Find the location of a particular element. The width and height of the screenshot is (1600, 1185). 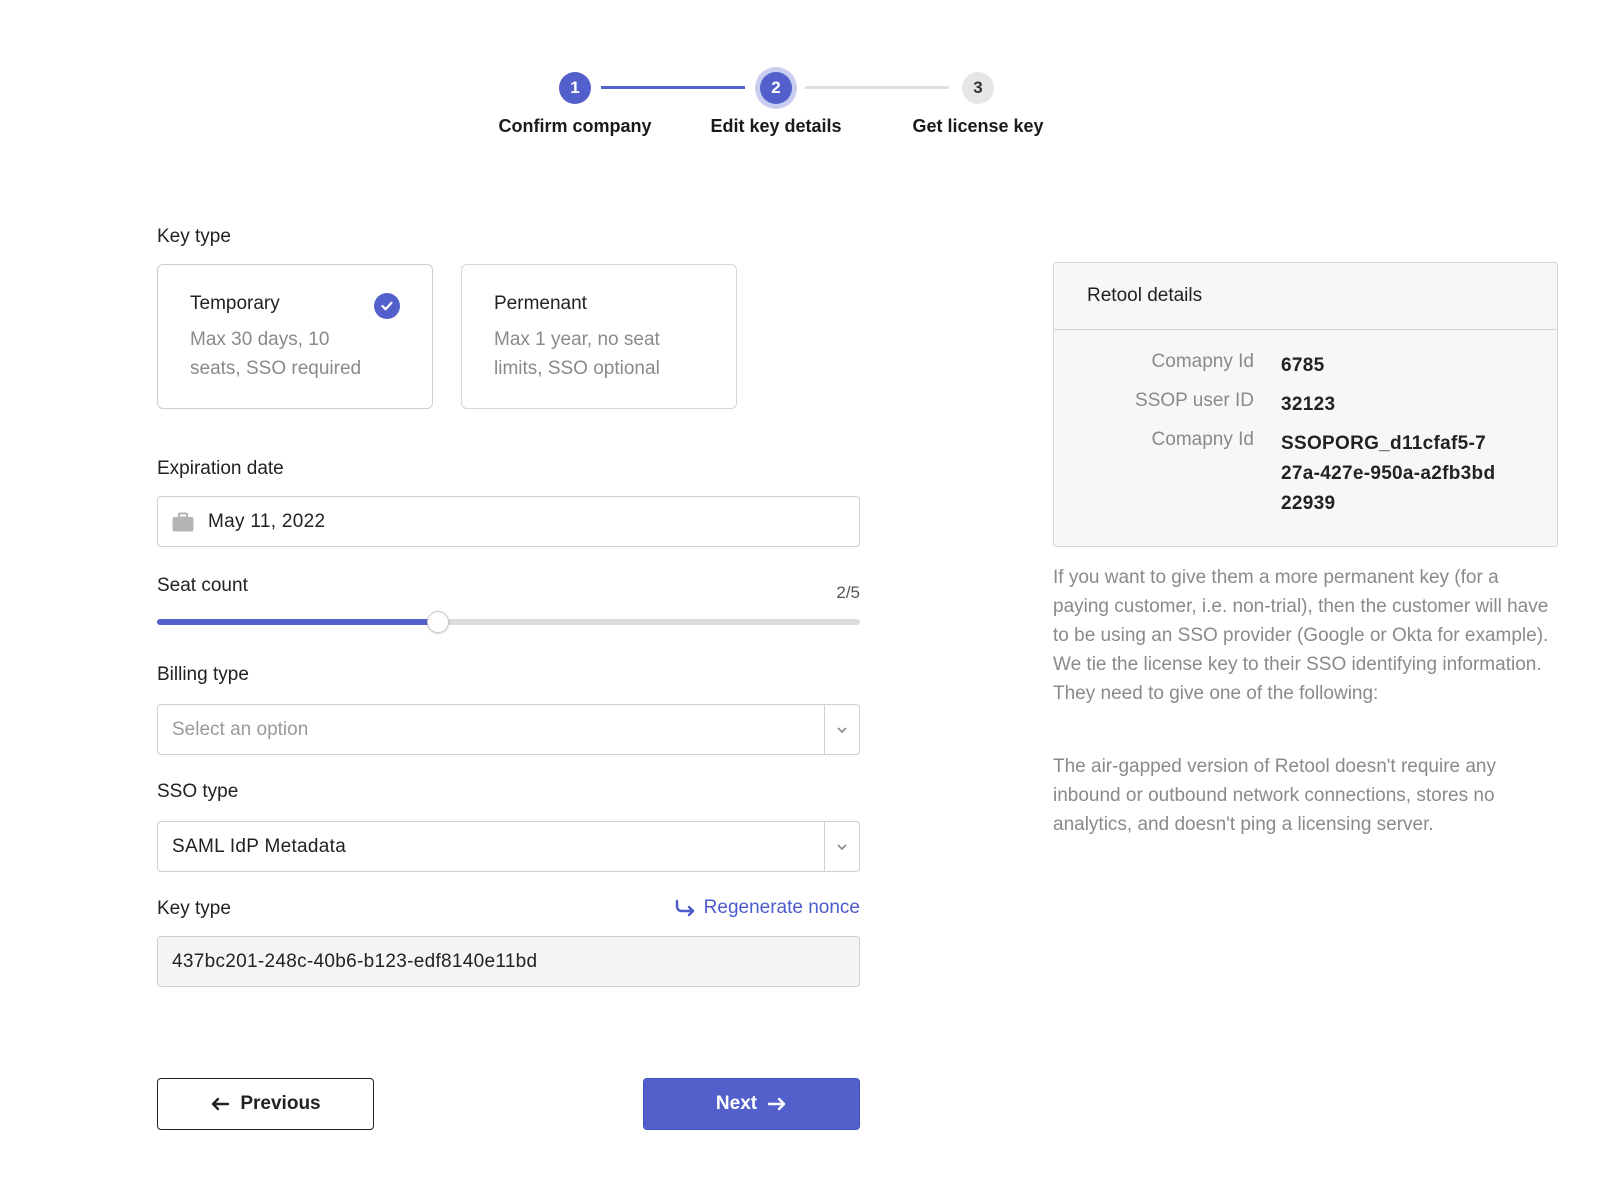

previous-button-label: Previous is located at coordinates (280, 1103).